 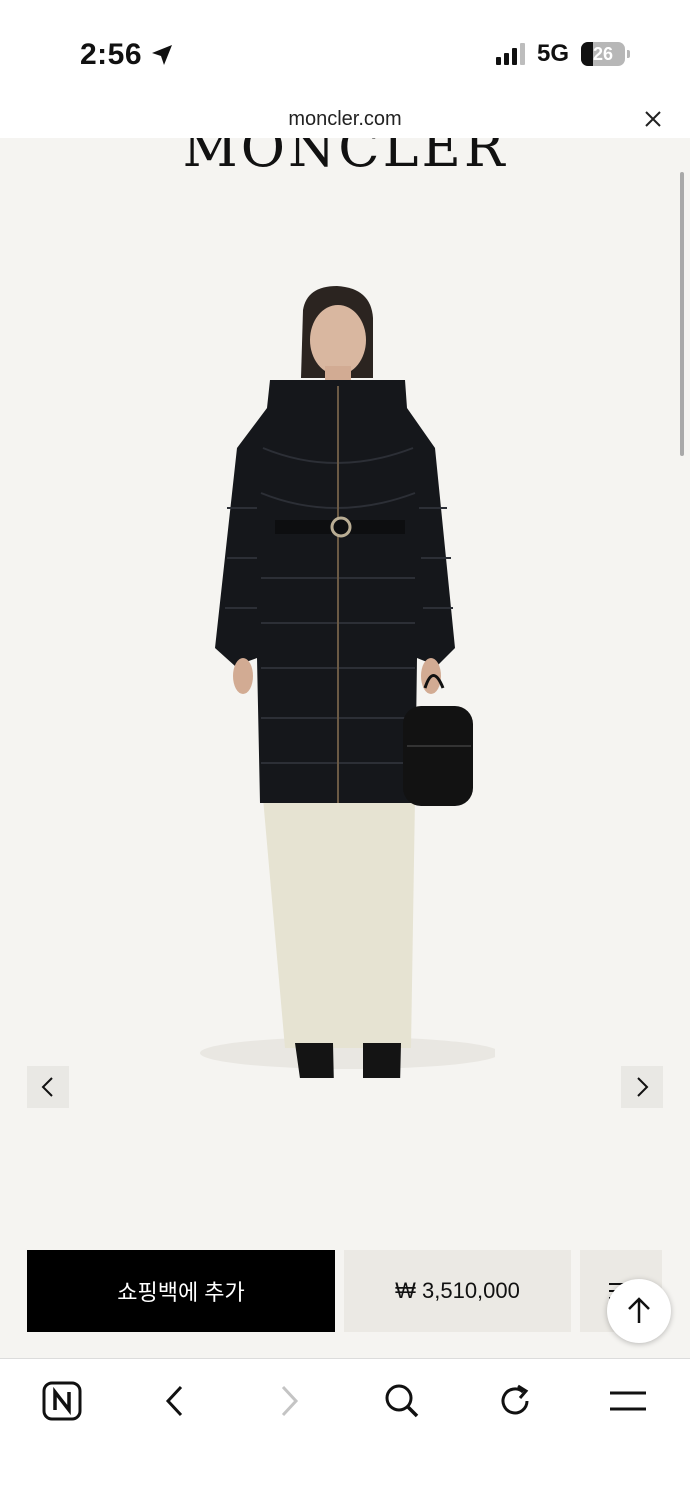 I want to click on browser-forward-button, so click(x=289, y=1401).